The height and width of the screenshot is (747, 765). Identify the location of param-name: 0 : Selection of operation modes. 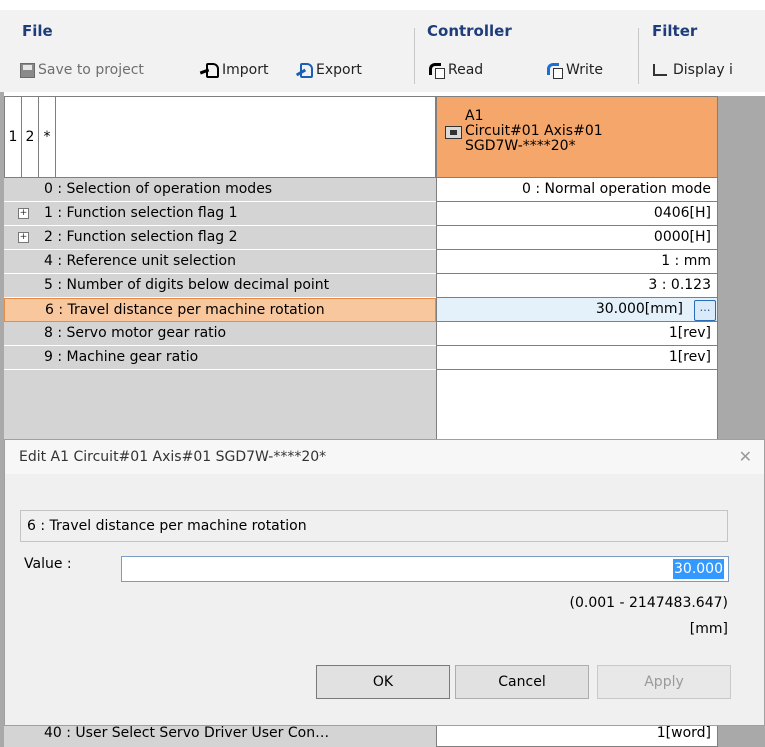
(220, 190).